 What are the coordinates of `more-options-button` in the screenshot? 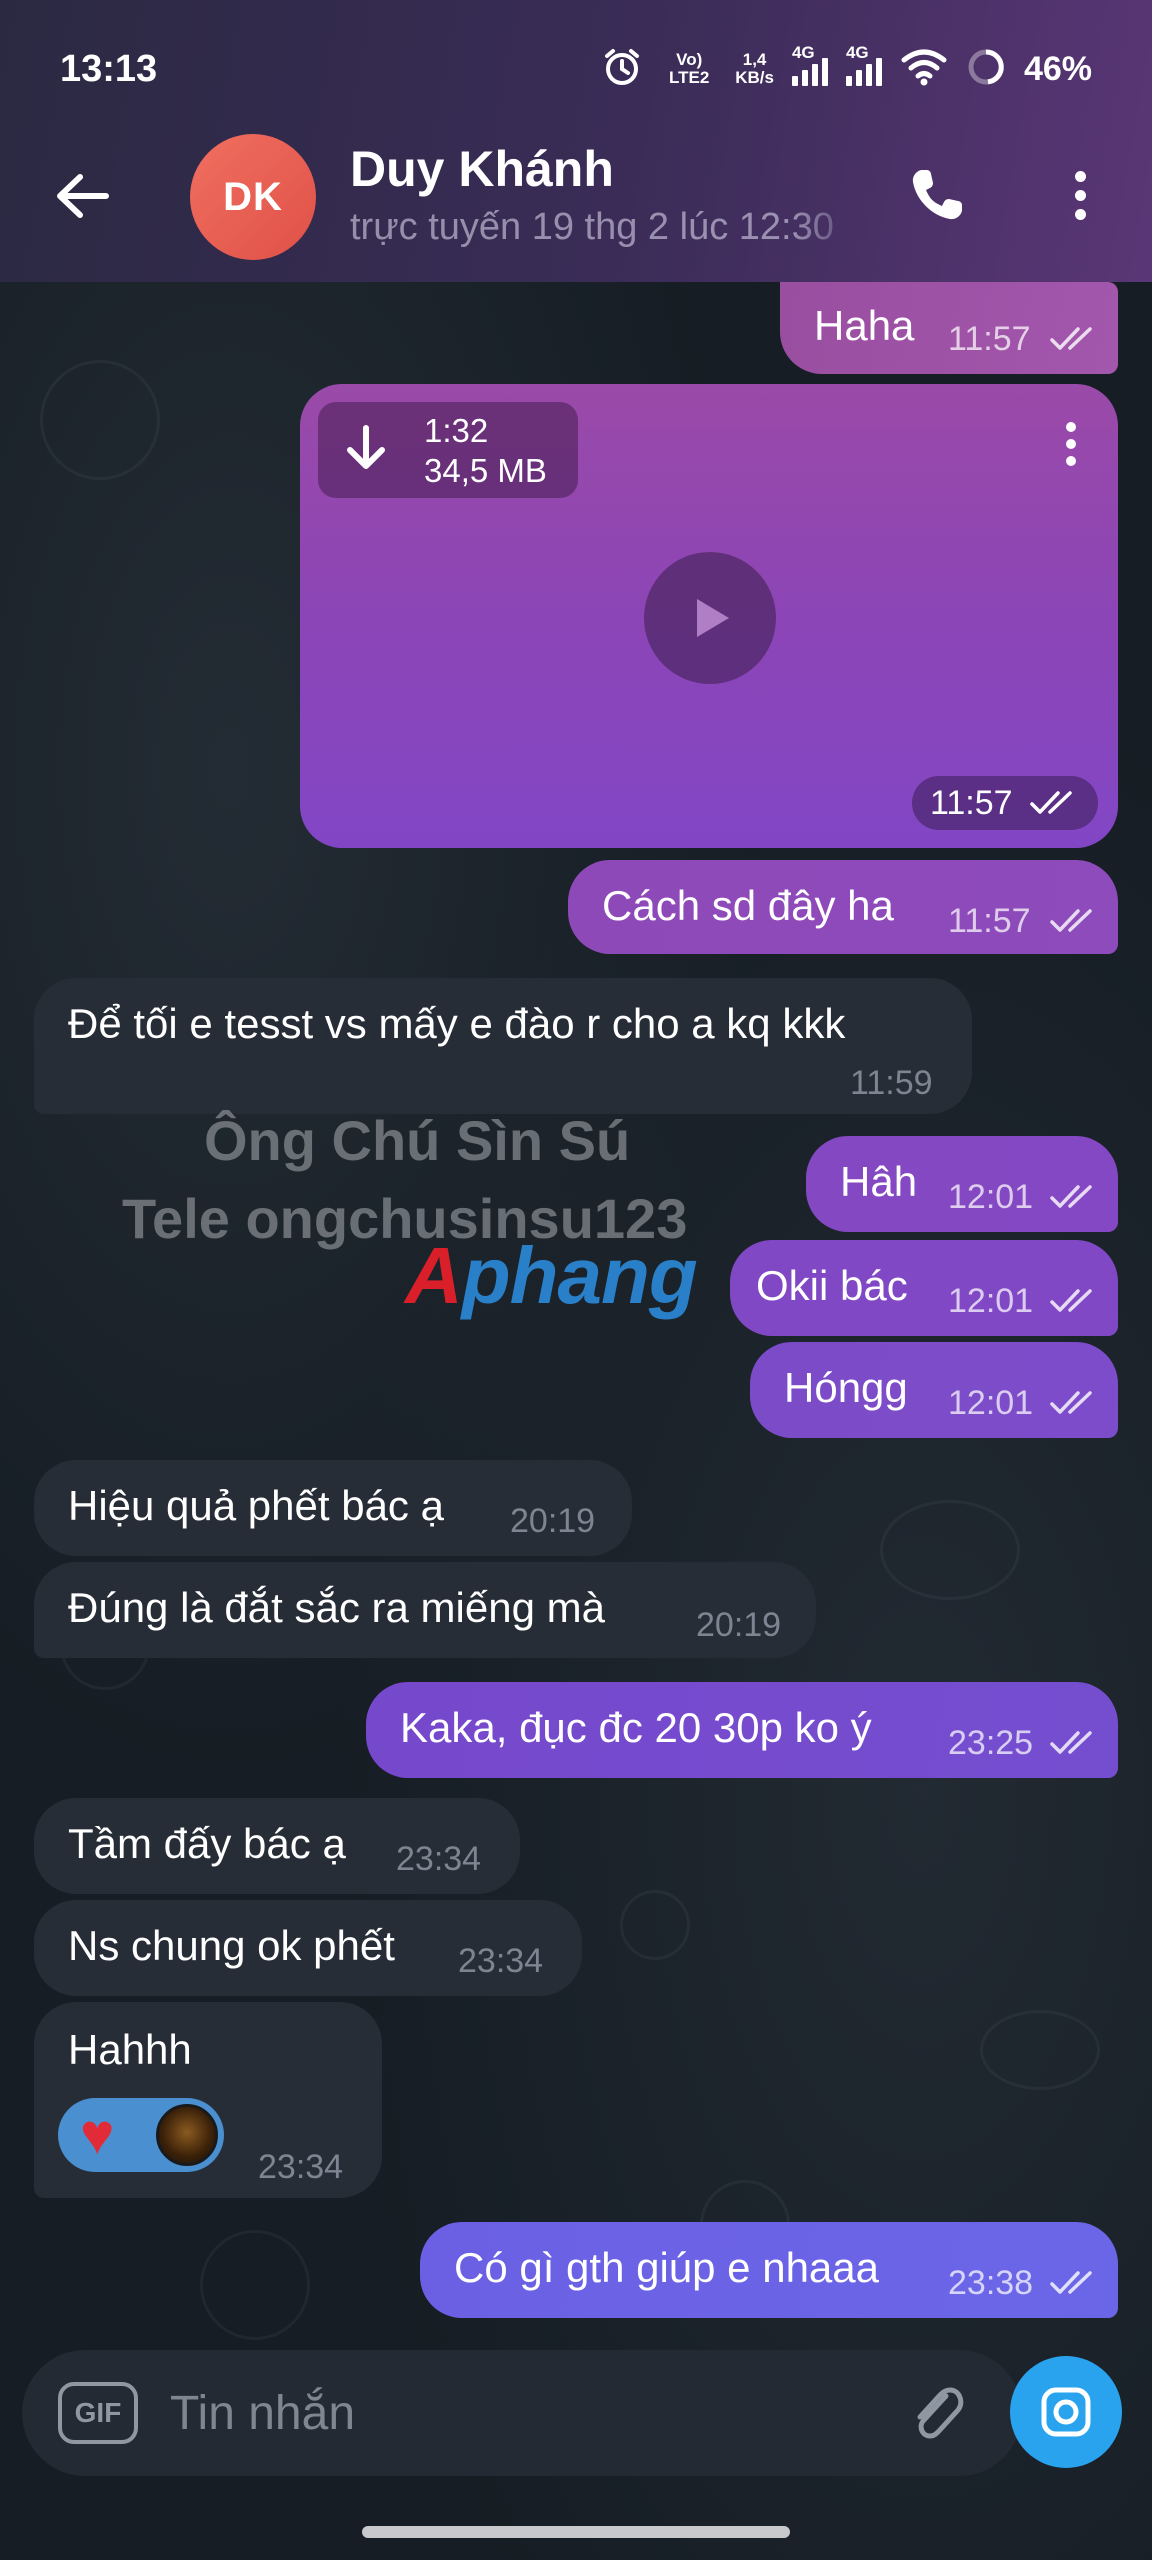 It's located at (1080, 195).